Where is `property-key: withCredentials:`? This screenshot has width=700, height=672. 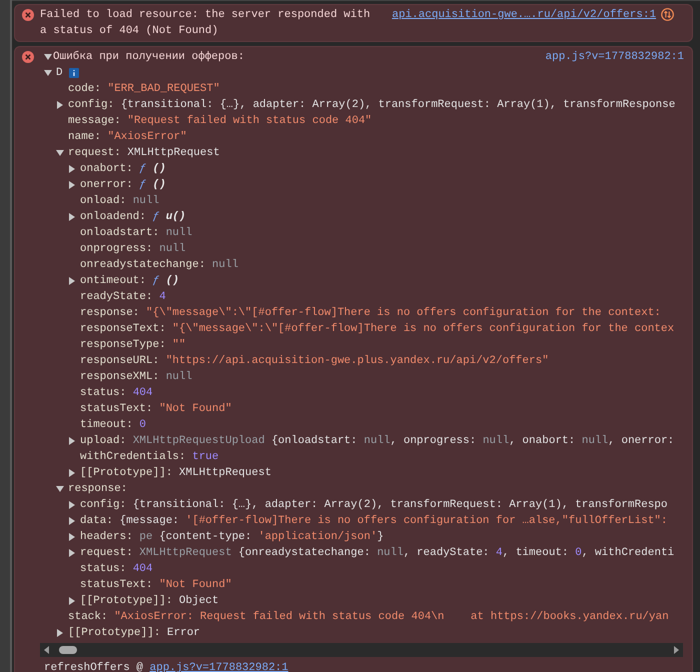 property-key: withCredentials: is located at coordinates (133, 457).